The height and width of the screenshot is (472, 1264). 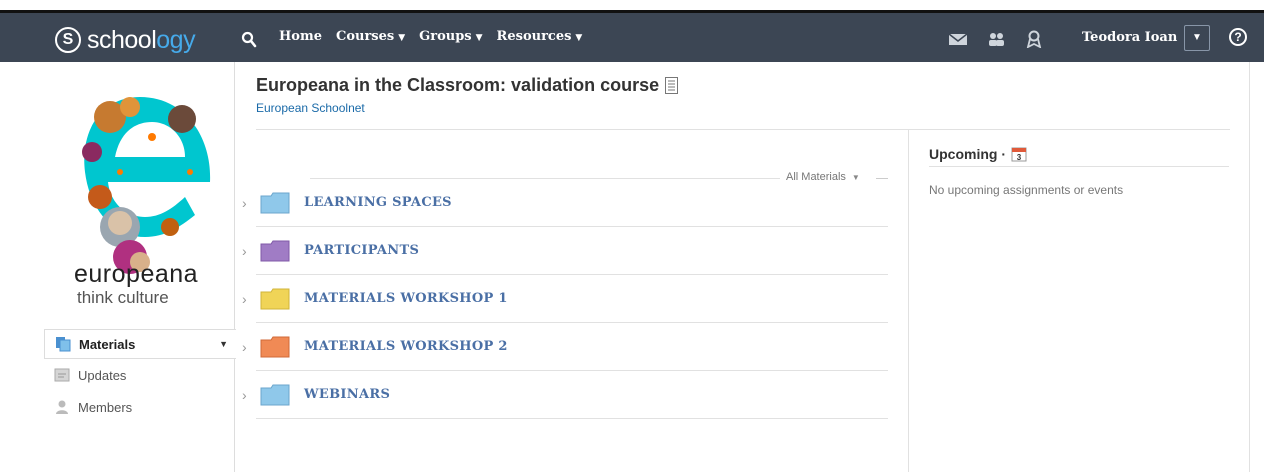 I want to click on nav-home: Home, so click(x=300, y=36).